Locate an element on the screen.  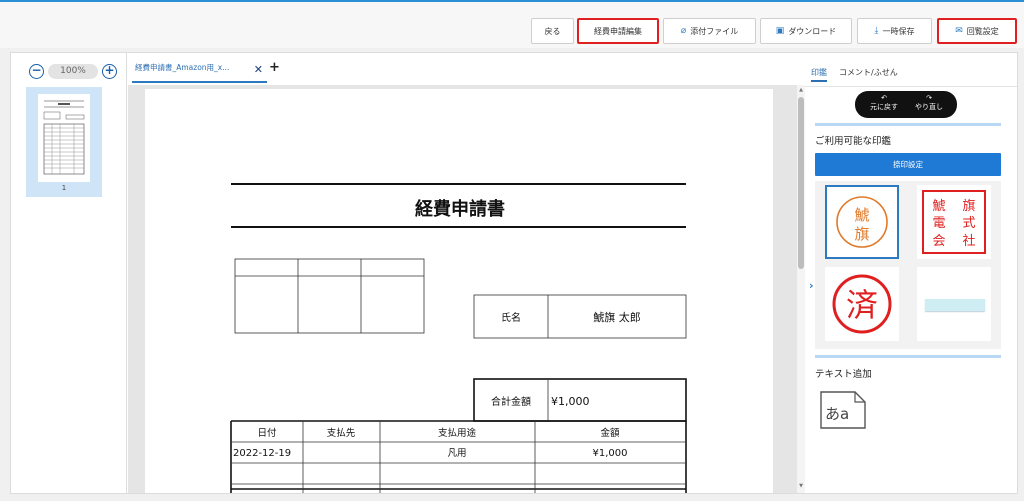
paperclip-icon: ⌀ is located at coordinates (683, 31).